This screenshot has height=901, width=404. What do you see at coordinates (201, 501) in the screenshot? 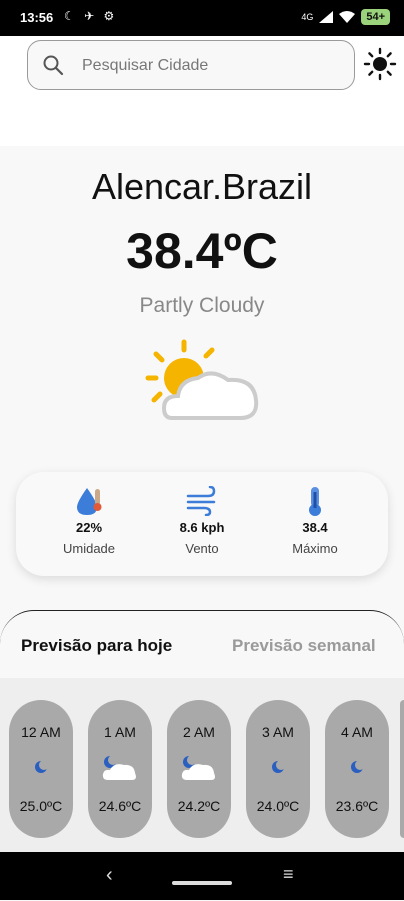
I see `wind-icon` at bounding box center [201, 501].